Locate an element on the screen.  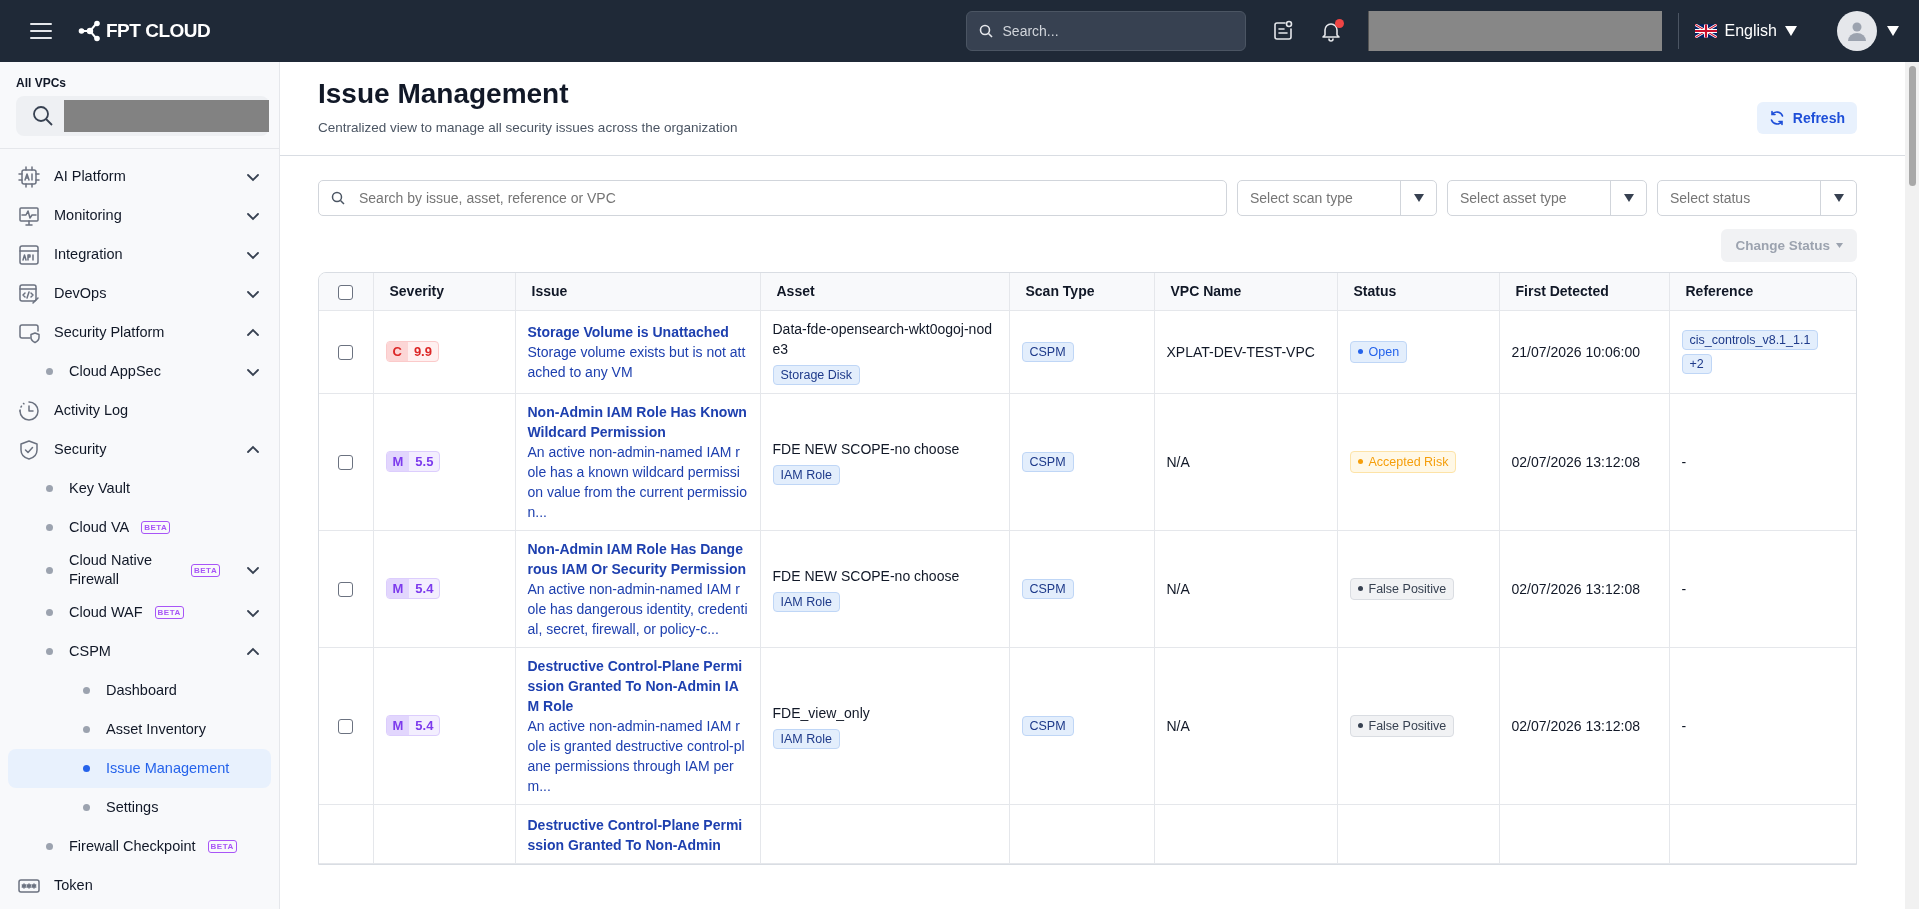
sidebar-item: DevOps is located at coordinates (139, 293).